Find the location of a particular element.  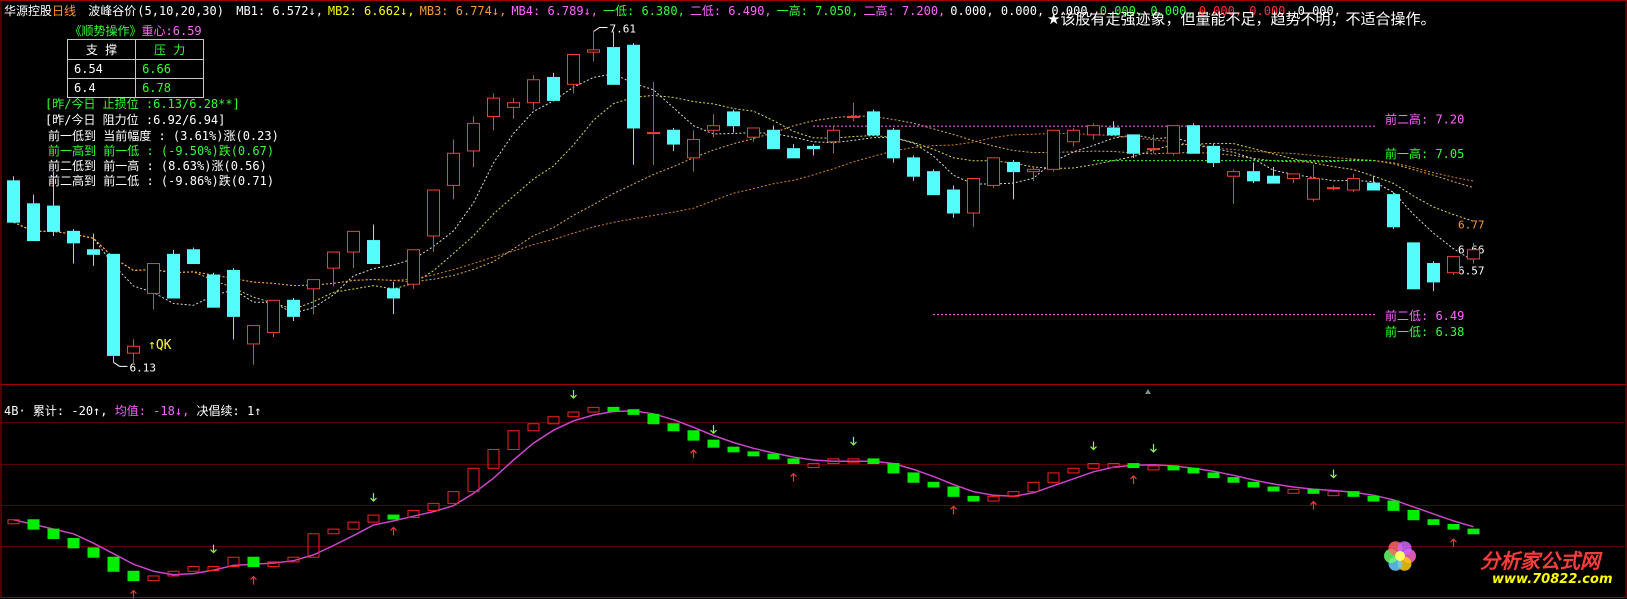

indicator-id: 4B· is located at coordinates (15, 411).